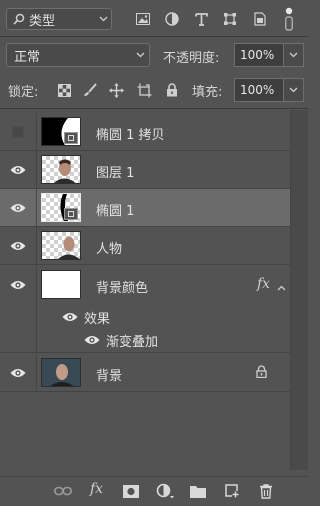  Describe the element at coordinates (145, 246) in the screenshot. I see `layer-row-person: 人物` at that location.